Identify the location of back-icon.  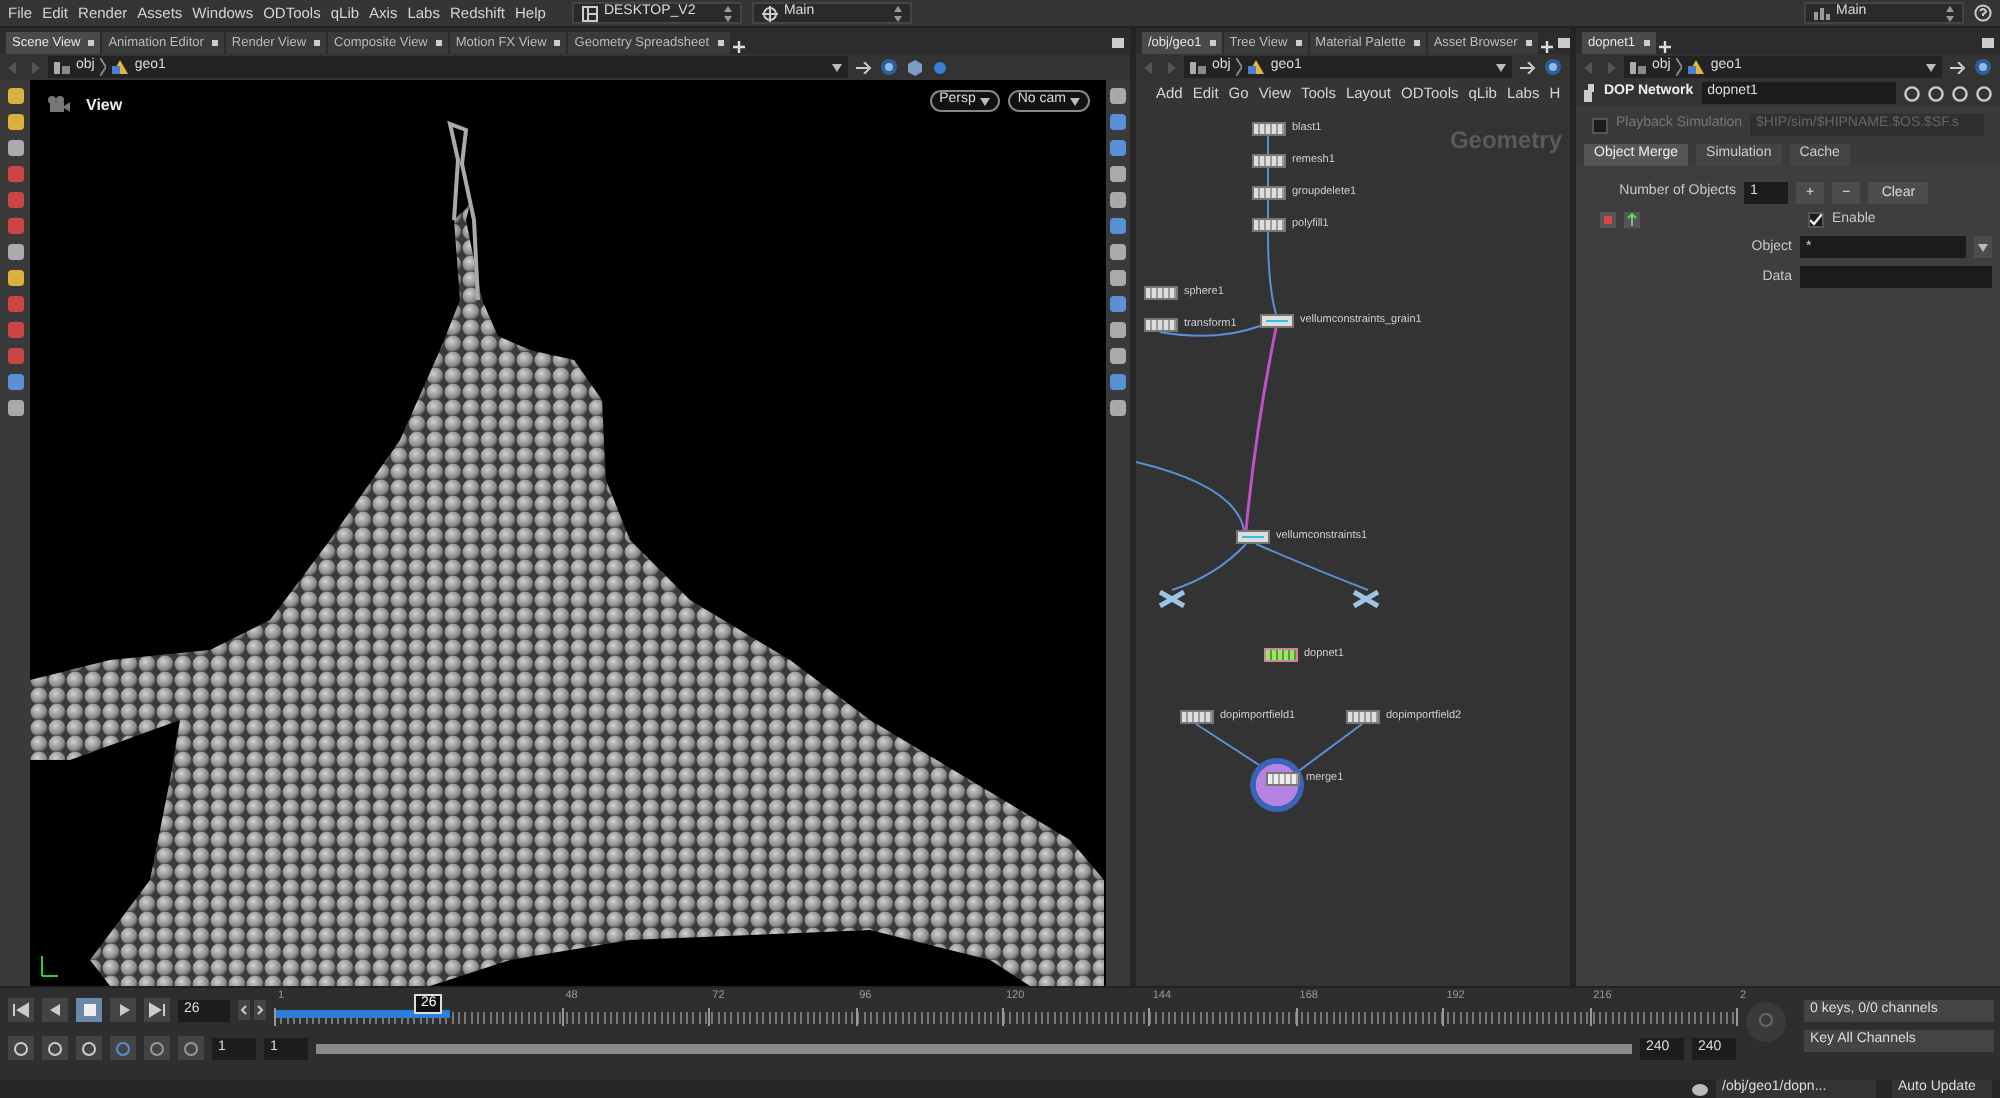
(55, 1010).